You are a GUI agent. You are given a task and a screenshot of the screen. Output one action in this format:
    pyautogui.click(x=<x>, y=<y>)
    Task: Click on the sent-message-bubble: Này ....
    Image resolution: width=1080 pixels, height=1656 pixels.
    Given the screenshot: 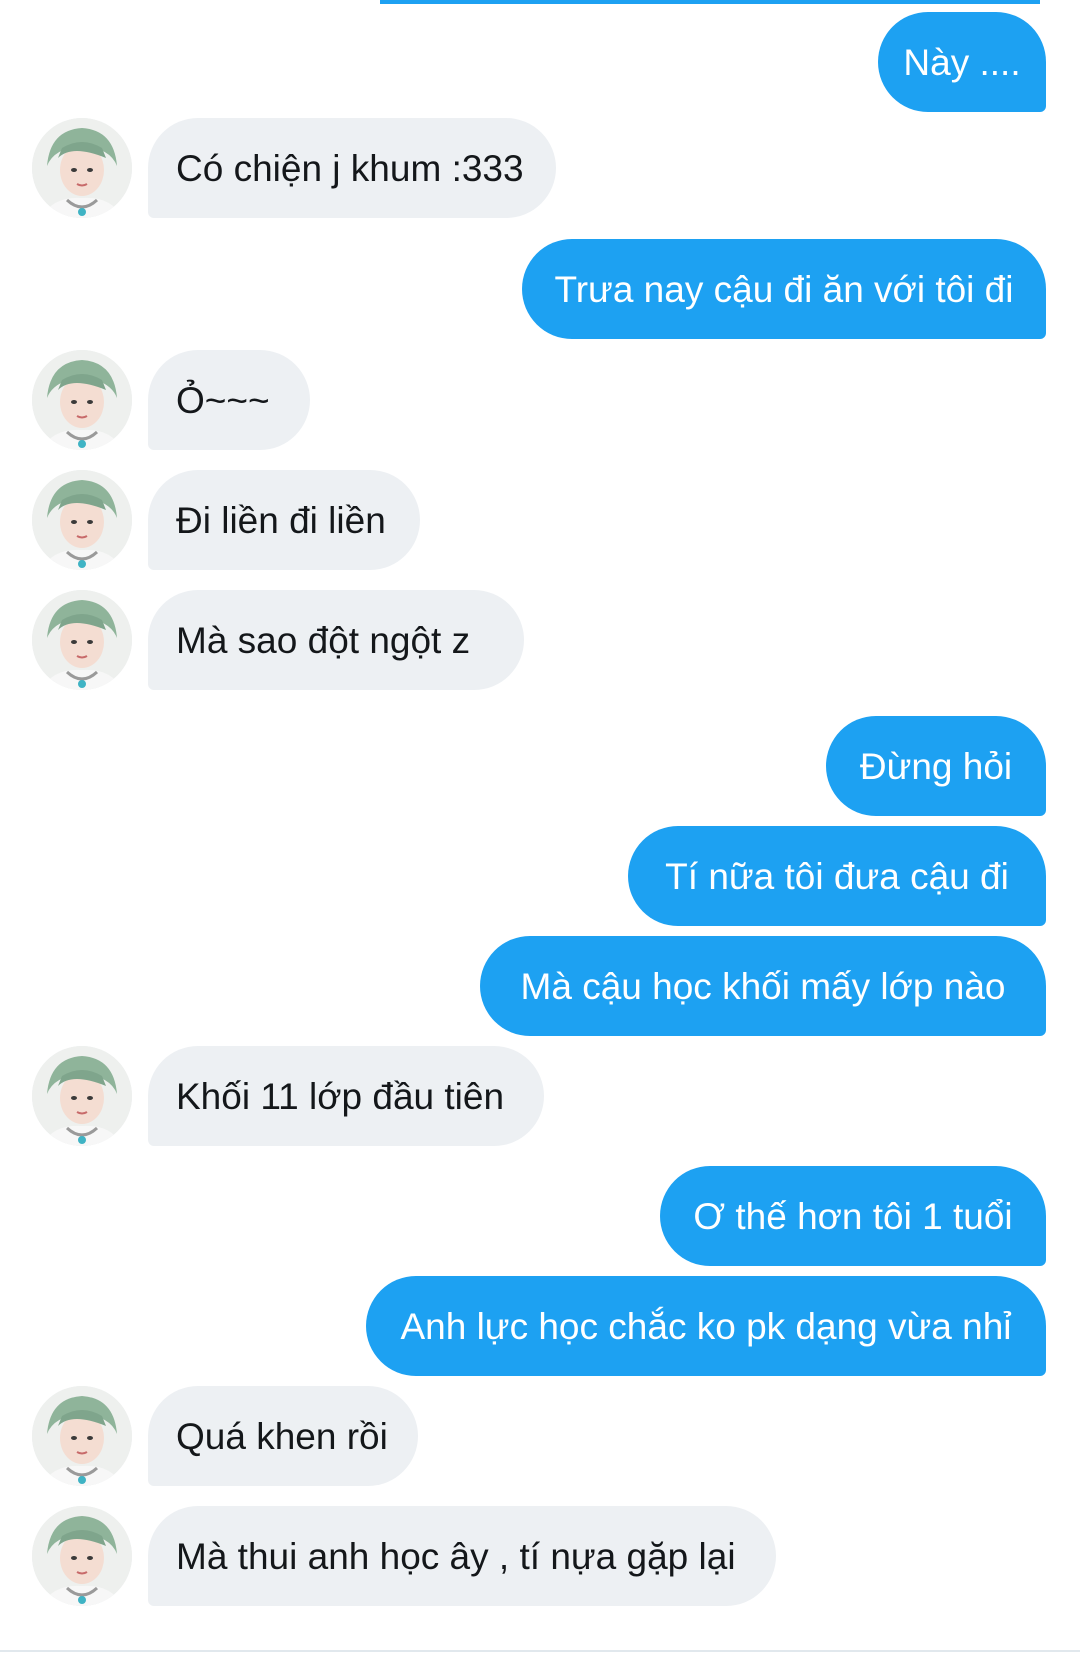 What is the action you would take?
    pyautogui.click(x=962, y=62)
    